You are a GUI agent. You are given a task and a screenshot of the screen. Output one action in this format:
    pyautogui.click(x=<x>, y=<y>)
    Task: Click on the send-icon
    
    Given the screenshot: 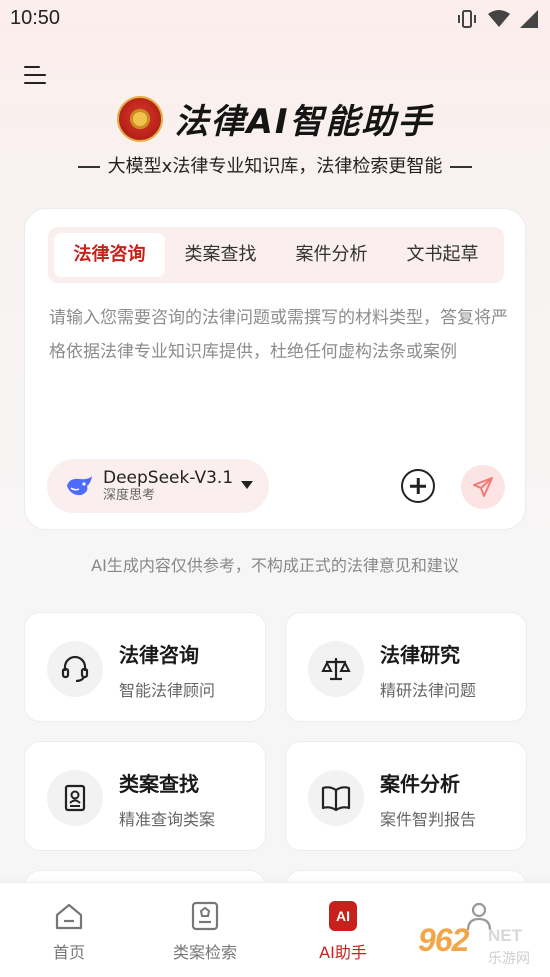 What is the action you would take?
    pyautogui.click(x=483, y=487)
    